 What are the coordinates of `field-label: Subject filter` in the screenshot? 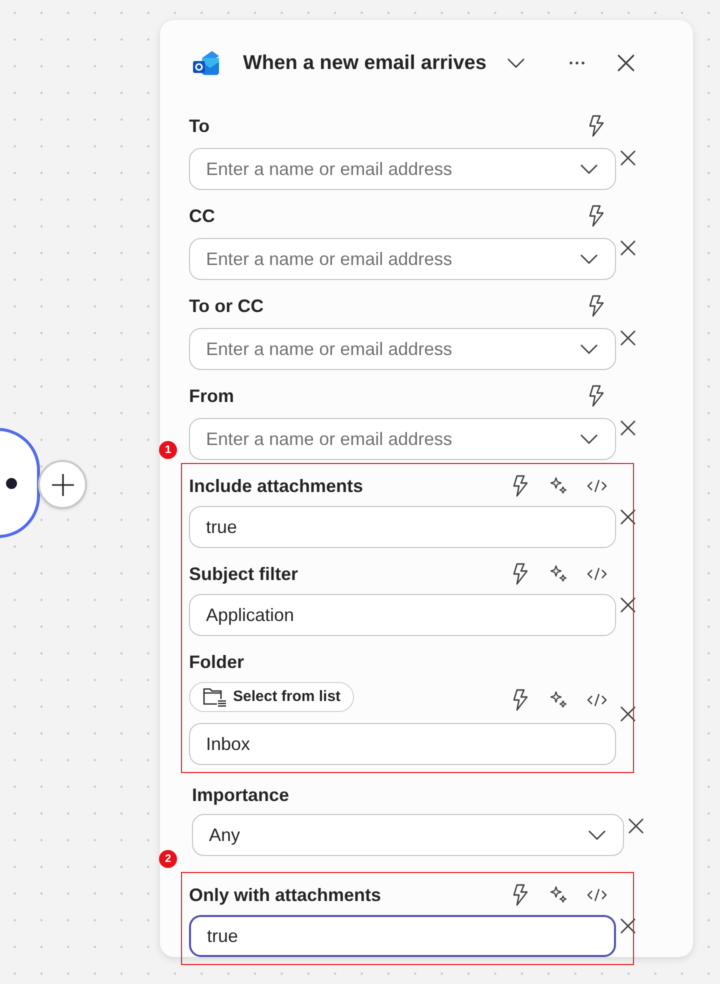 It's located at (243, 574).